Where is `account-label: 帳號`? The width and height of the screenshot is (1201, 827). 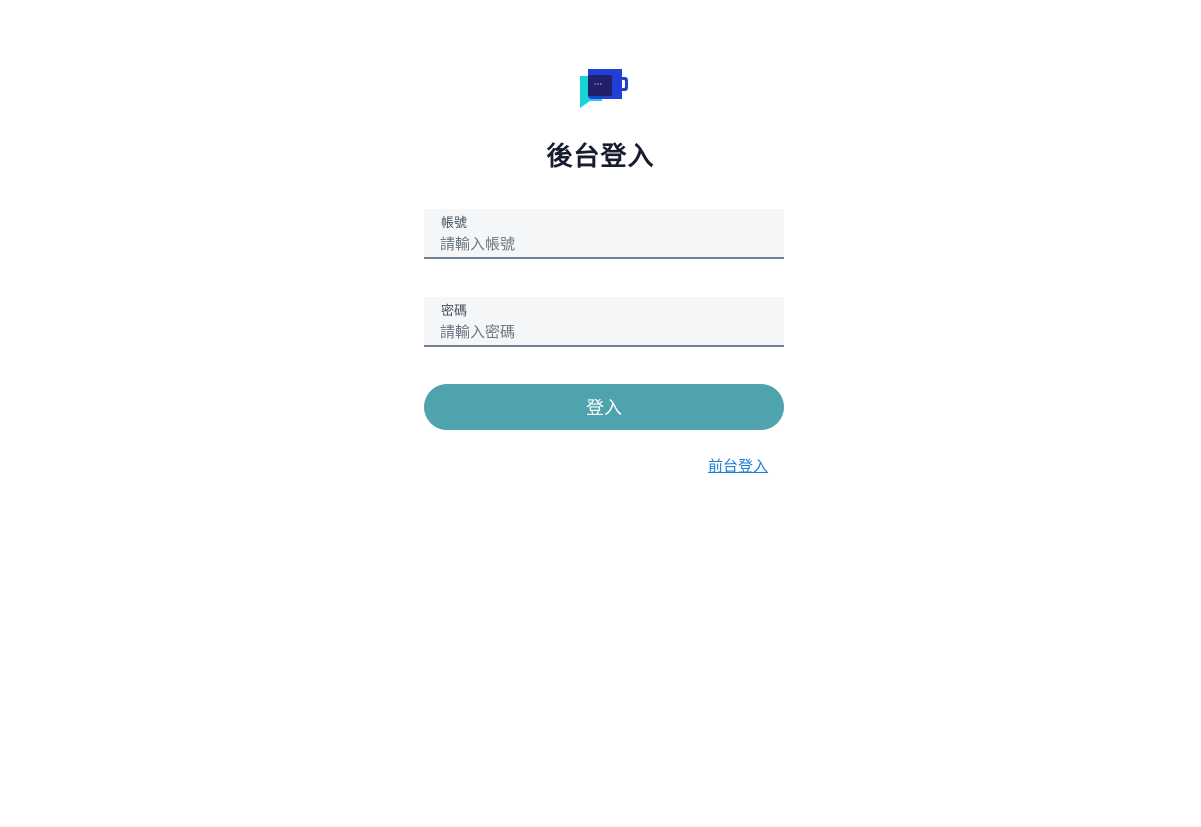 account-label: 帳號 is located at coordinates (454, 223).